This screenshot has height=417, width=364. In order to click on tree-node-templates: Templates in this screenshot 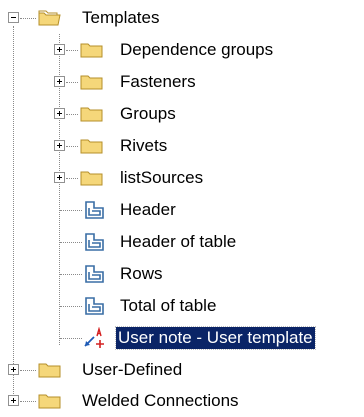, I will do `click(182, 18)`.